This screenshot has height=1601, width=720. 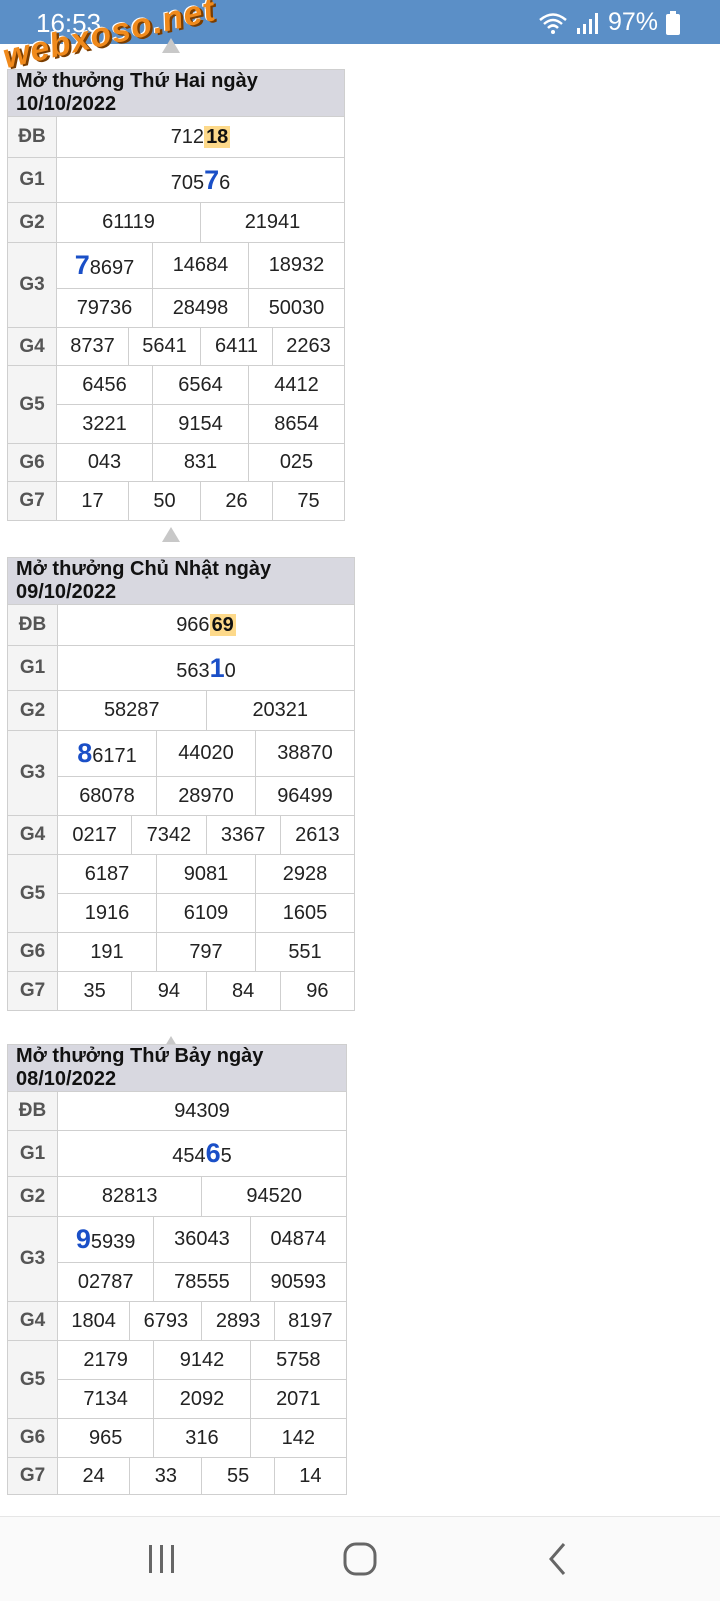 What do you see at coordinates (202, 1239) in the screenshot?
I see `g3-cell: 36043` at bounding box center [202, 1239].